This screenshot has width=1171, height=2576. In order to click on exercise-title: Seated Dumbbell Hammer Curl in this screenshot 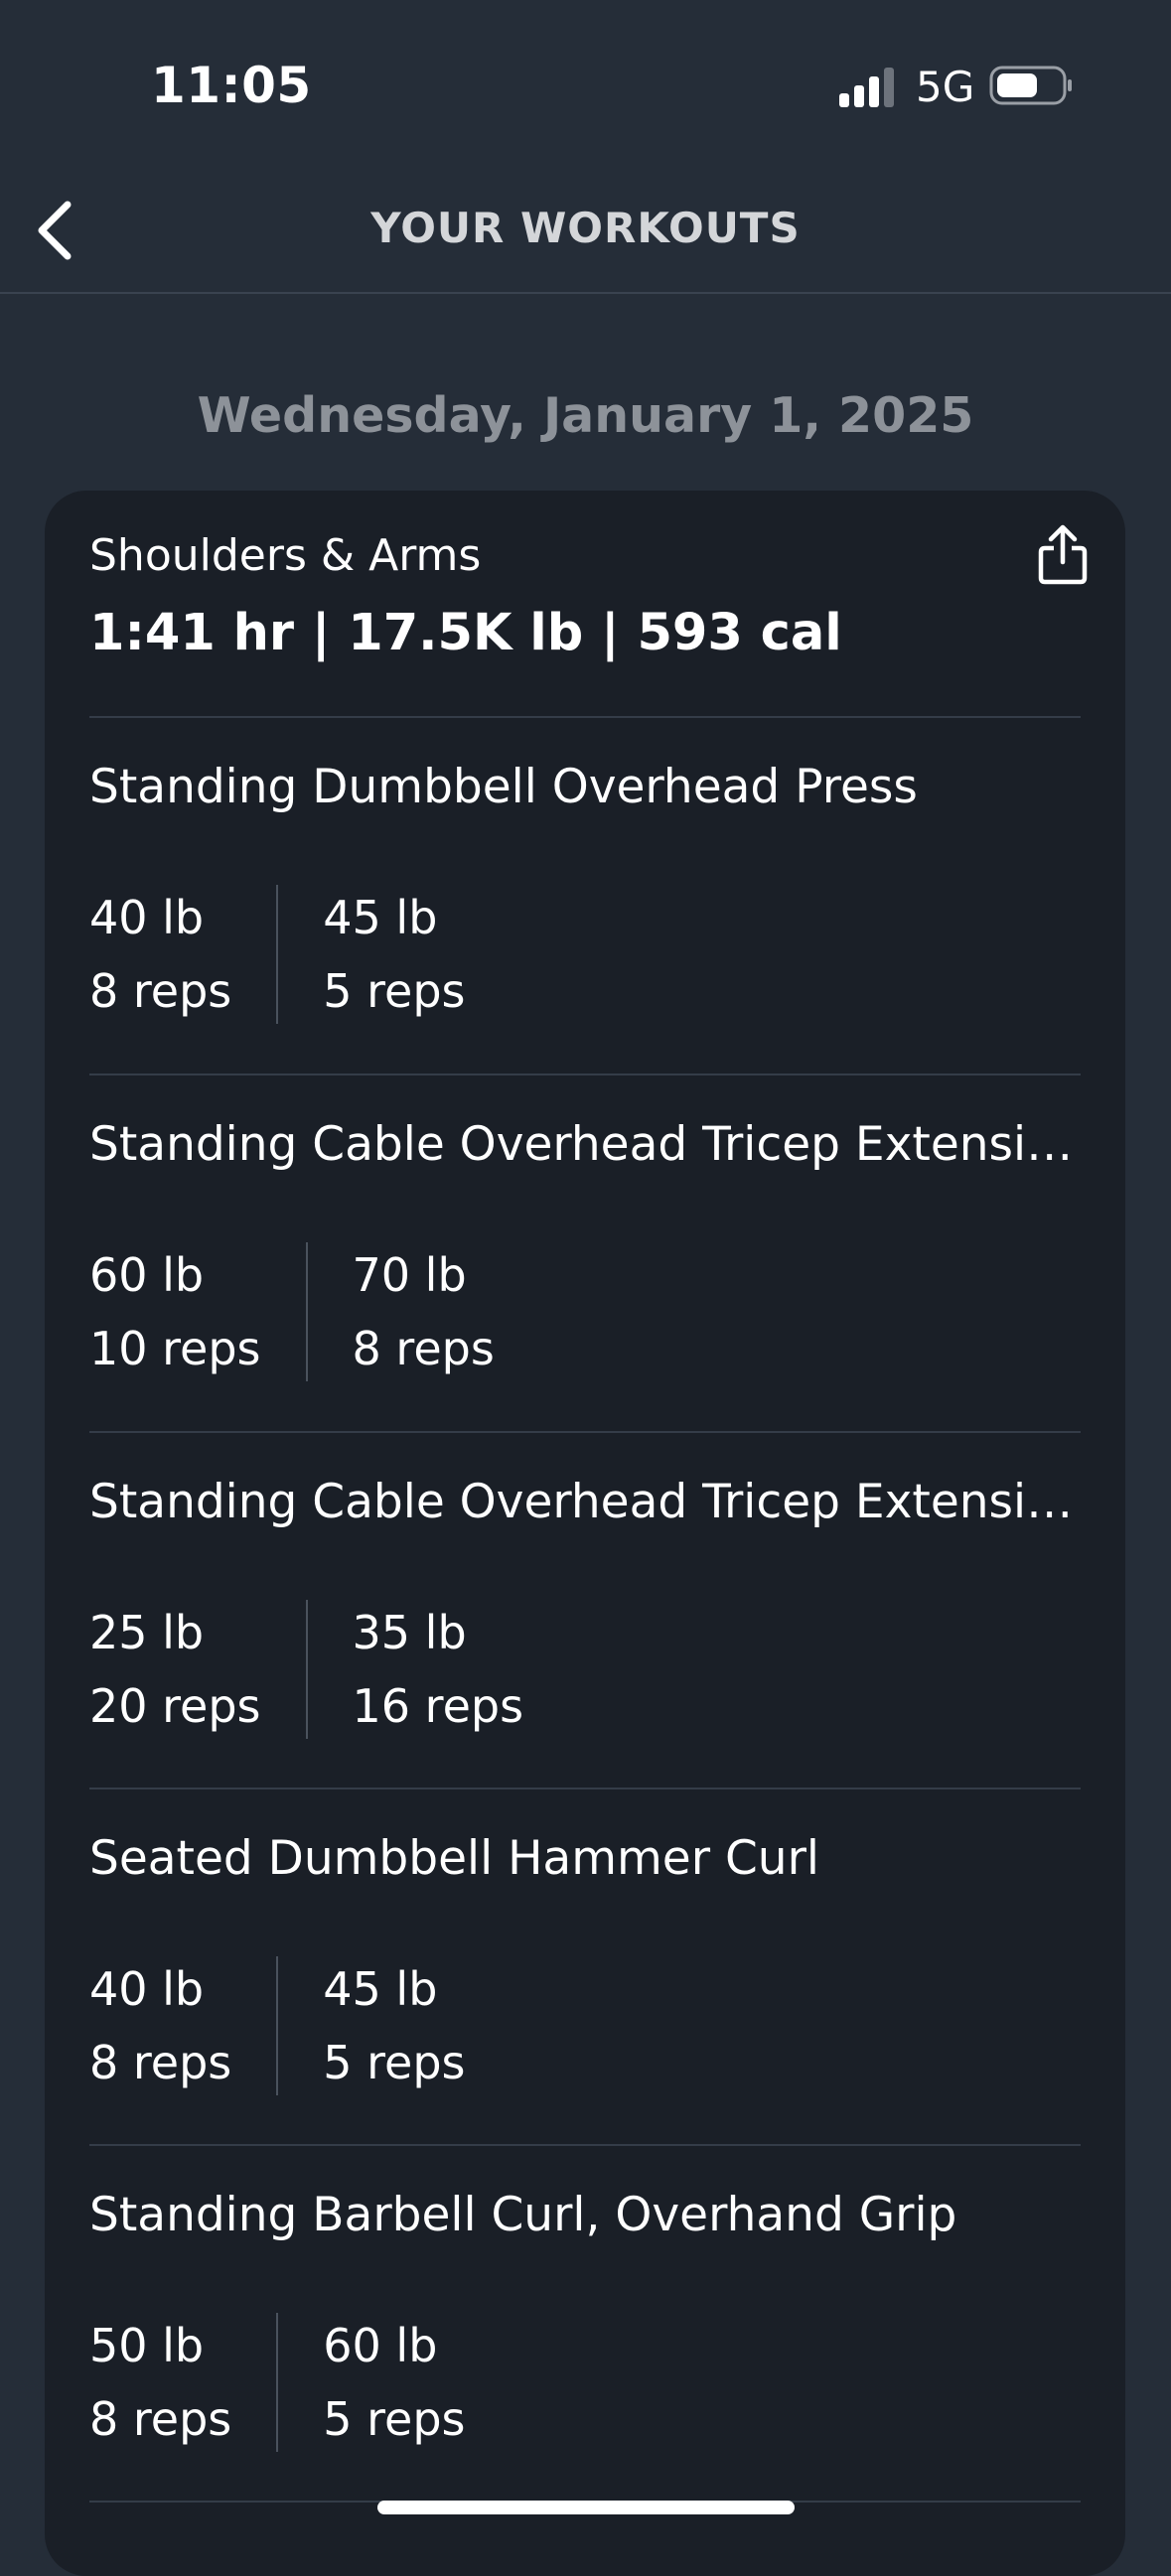, I will do `click(454, 1859)`.